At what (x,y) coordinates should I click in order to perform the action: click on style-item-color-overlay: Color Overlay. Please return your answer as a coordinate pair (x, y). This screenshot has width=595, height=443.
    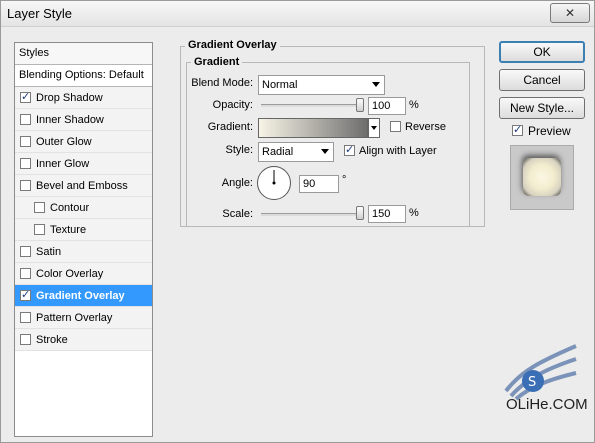
    Looking at the image, I should click on (83, 274).